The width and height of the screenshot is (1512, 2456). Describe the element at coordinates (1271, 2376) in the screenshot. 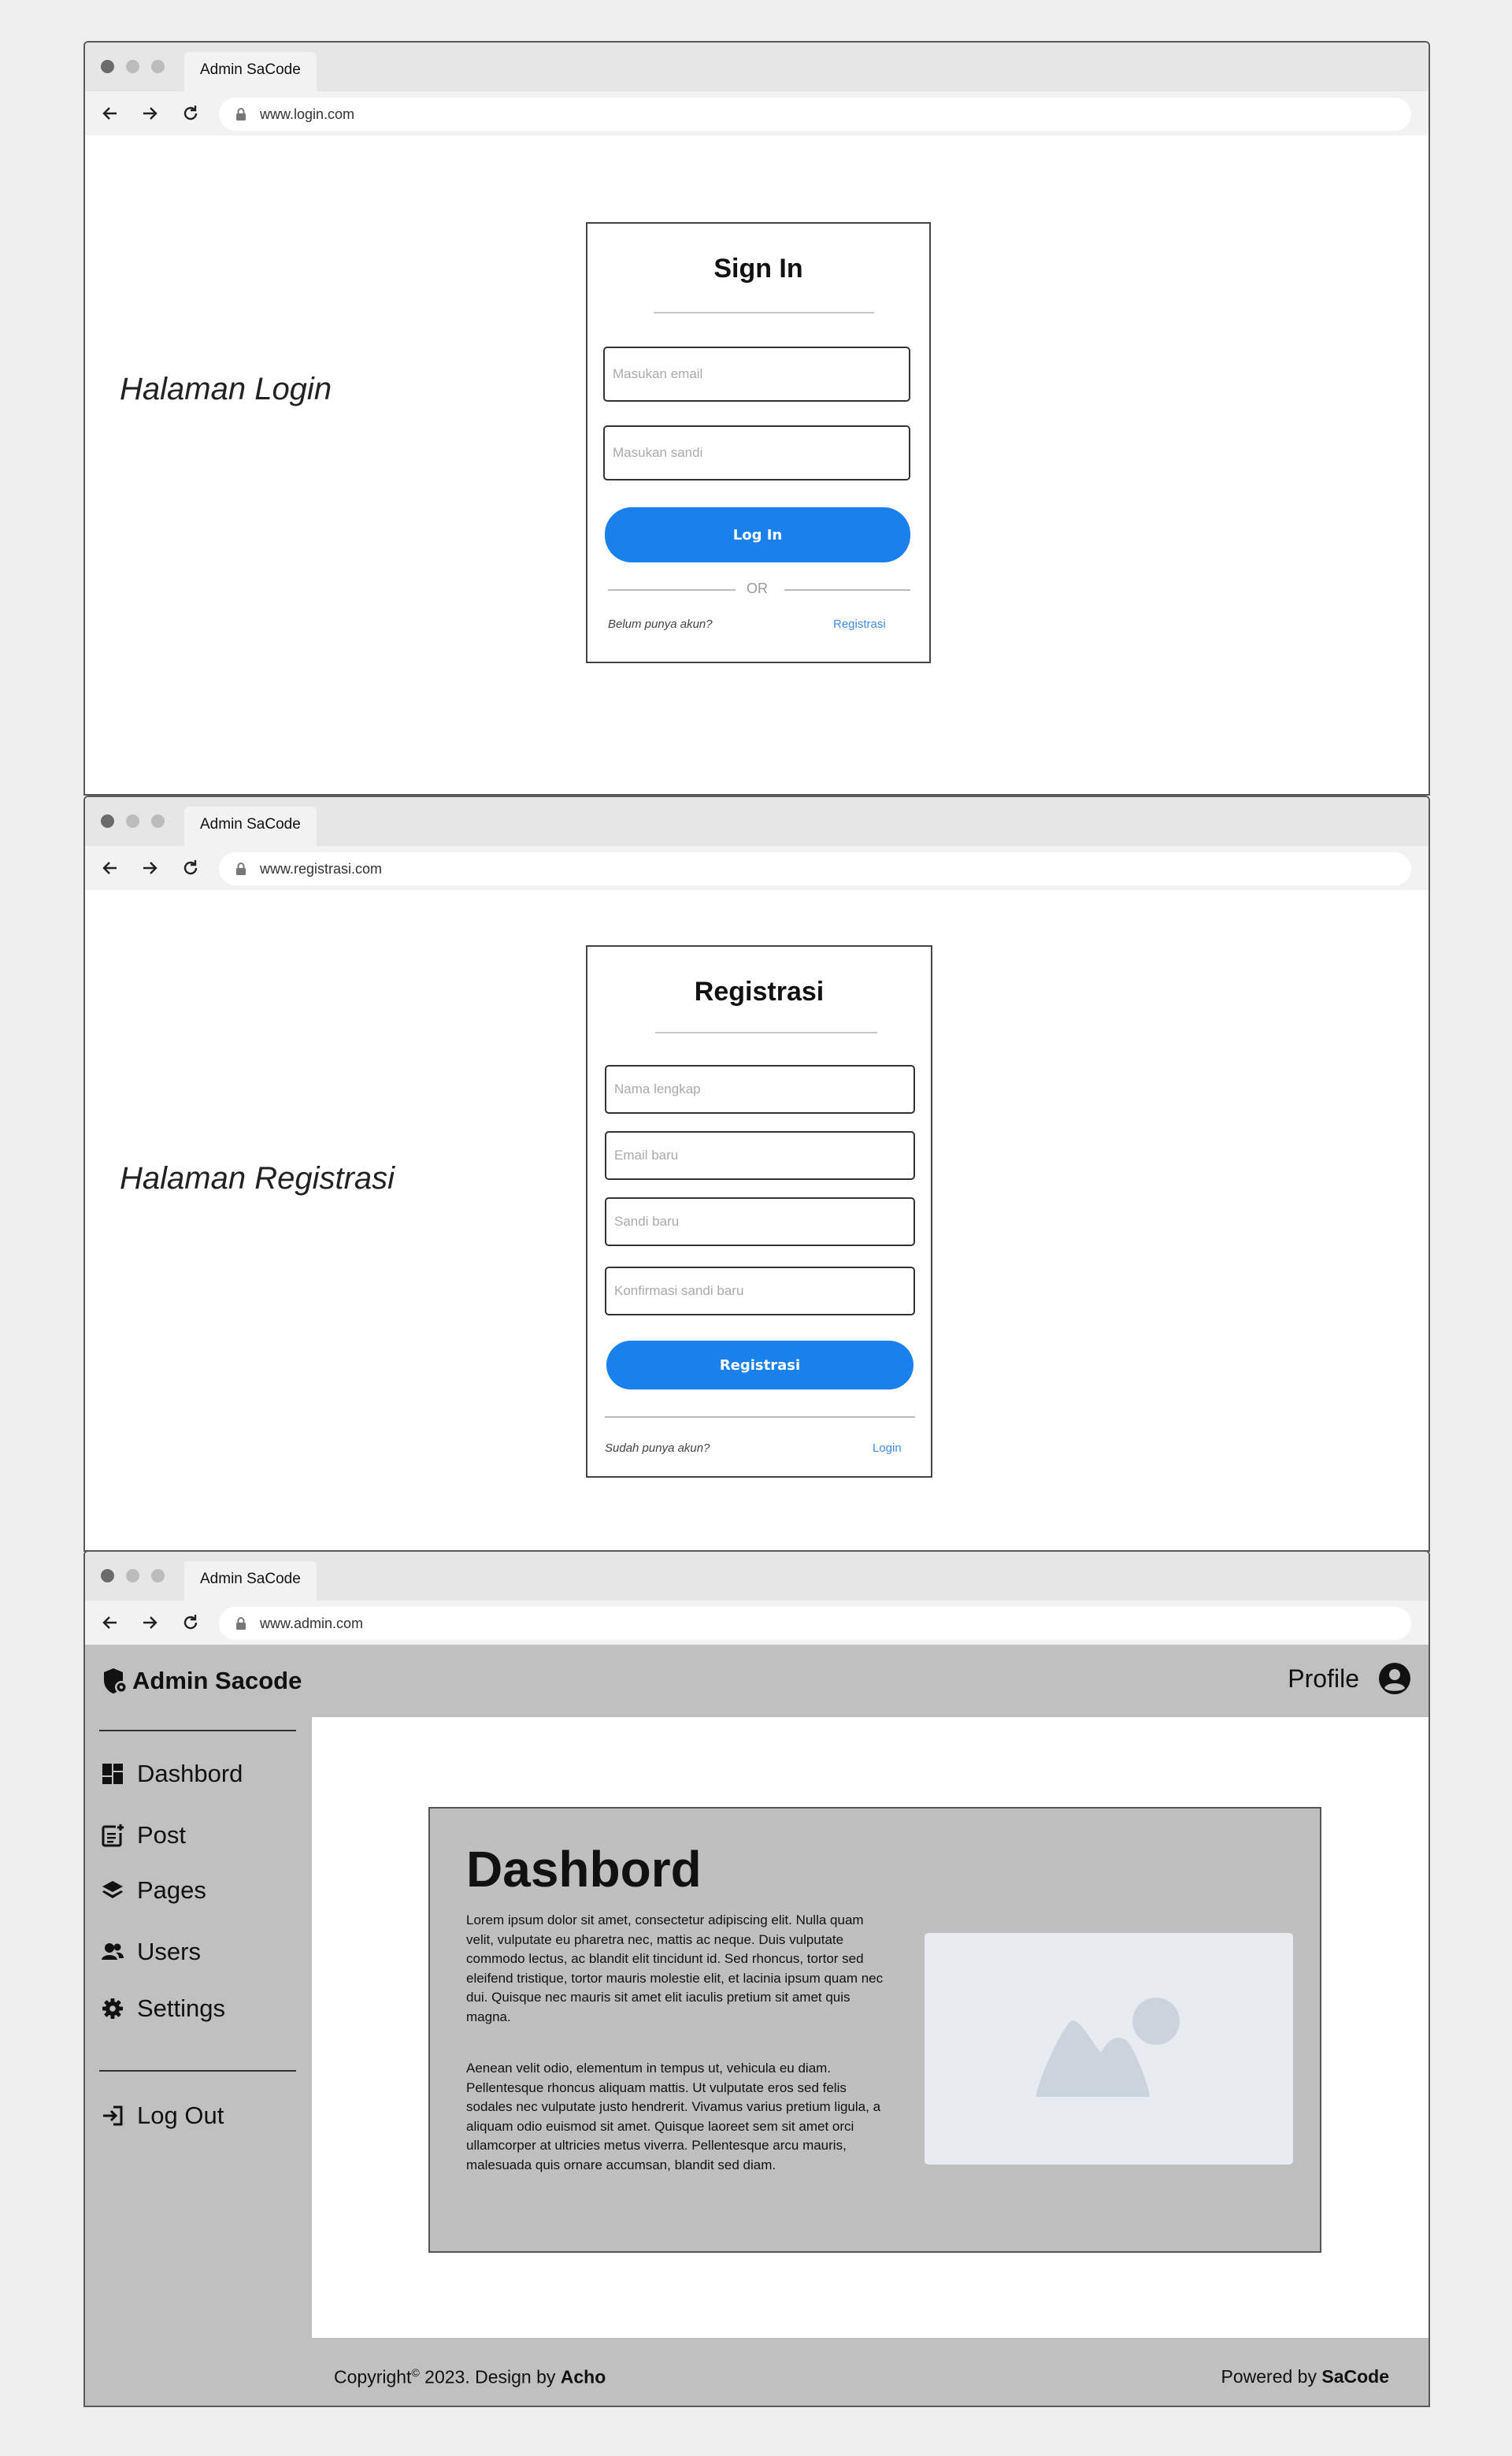

I see `powered-prefix: Powered by` at that location.